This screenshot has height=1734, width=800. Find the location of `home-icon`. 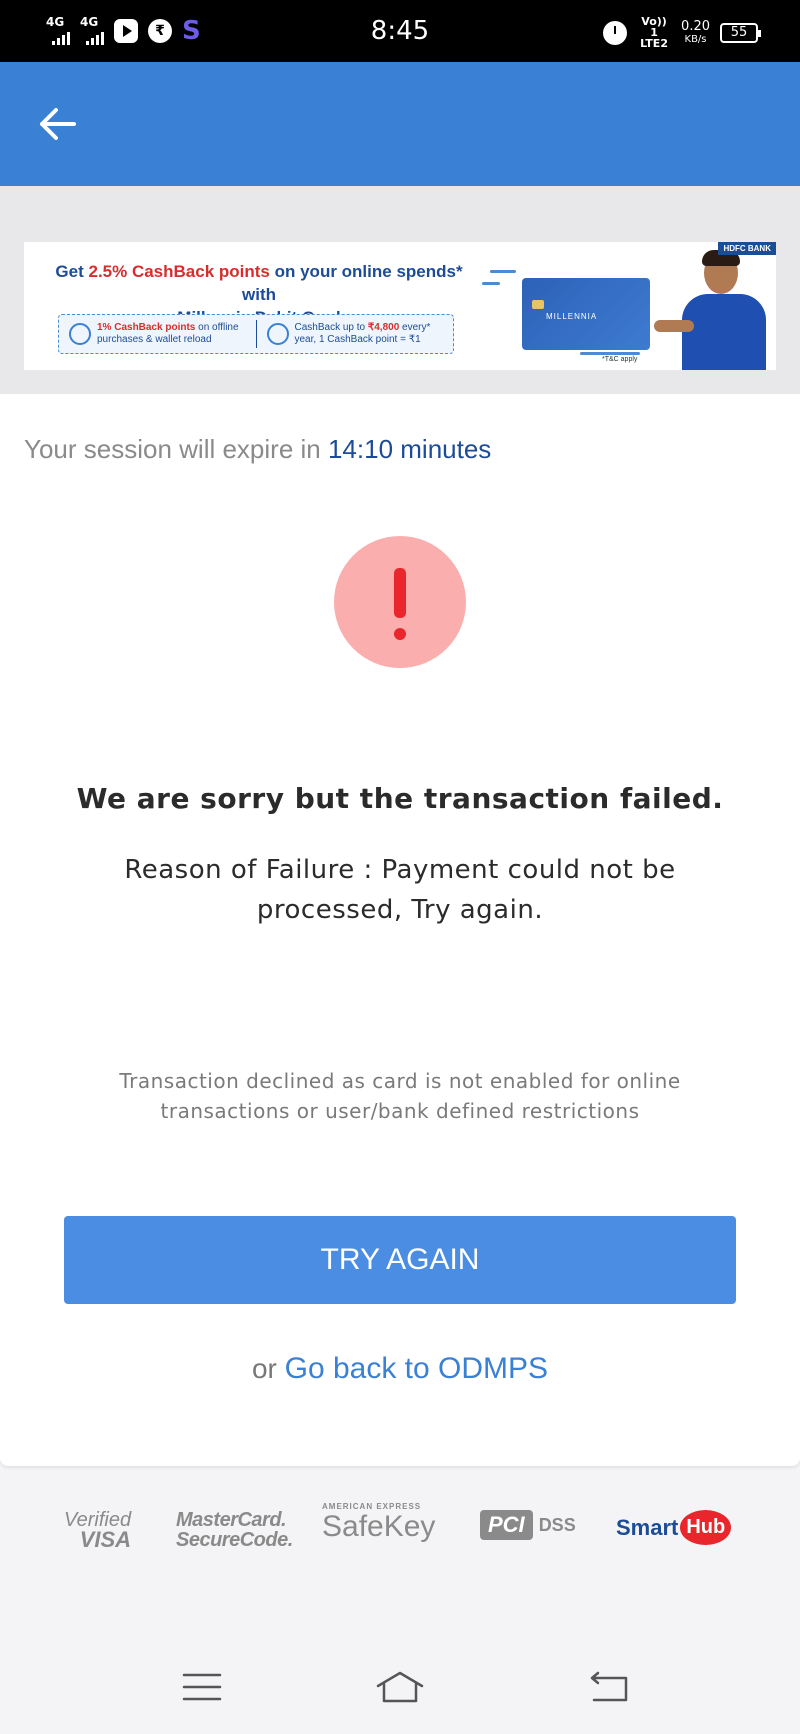

home-icon is located at coordinates (400, 1687).